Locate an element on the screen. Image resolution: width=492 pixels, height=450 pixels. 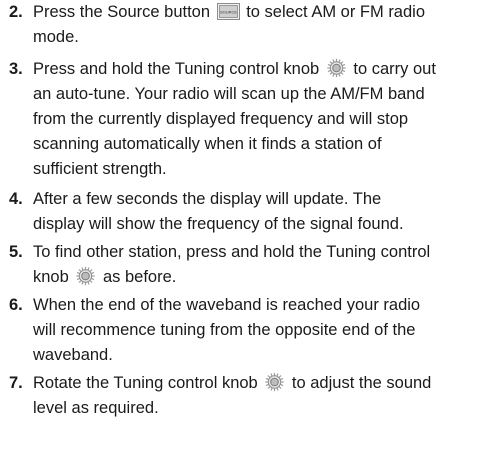
step-text-line: level as required. is located at coordinates (232, 408).